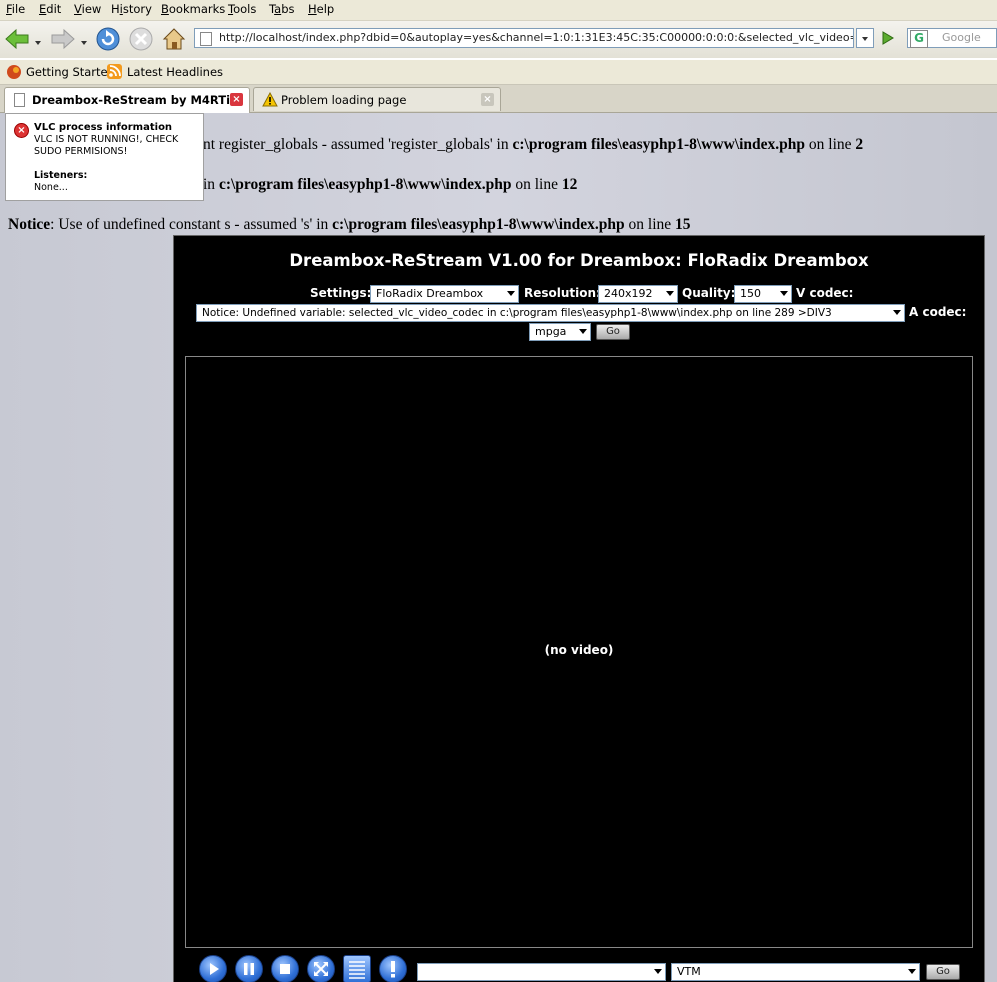  I want to click on google-engine-icon: G, so click(919, 39).